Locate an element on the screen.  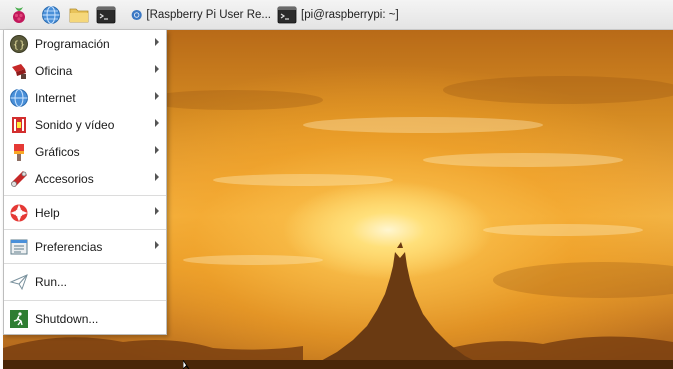
menu-item-help: Help is located at coordinates (85, 212).